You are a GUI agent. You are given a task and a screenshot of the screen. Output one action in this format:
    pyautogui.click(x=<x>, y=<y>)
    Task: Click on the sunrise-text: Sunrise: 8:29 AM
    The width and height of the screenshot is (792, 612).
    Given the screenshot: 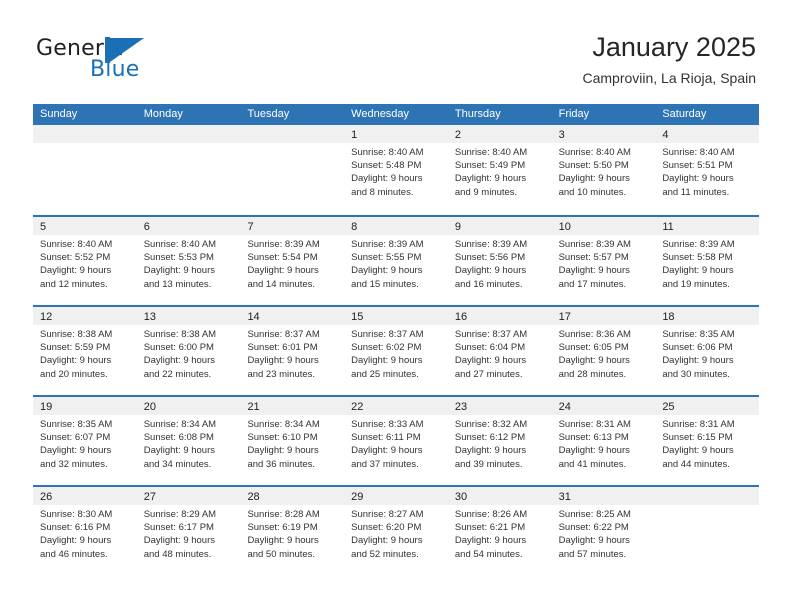 What is the action you would take?
    pyautogui.click(x=180, y=514)
    